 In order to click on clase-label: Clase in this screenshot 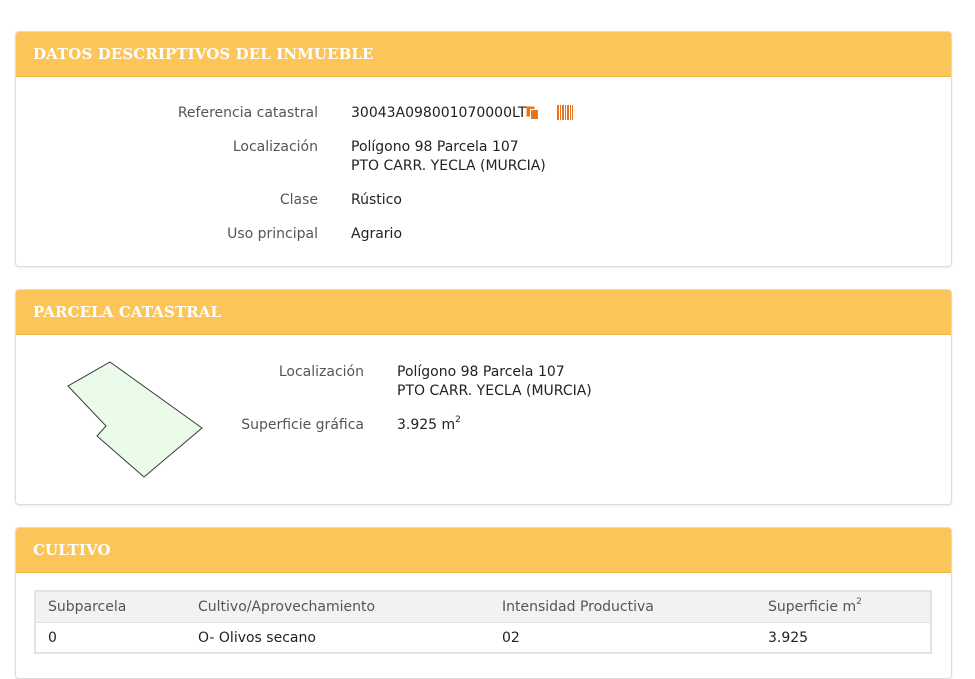, I will do `click(298, 200)`.